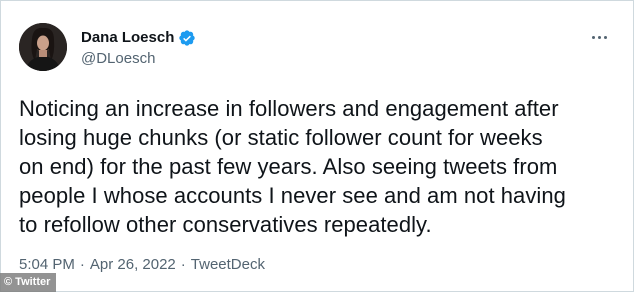 This screenshot has width=634, height=292. What do you see at coordinates (133, 264) in the screenshot?
I see `tweet-date: Apr 26, 2022` at bounding box center [133, 264].